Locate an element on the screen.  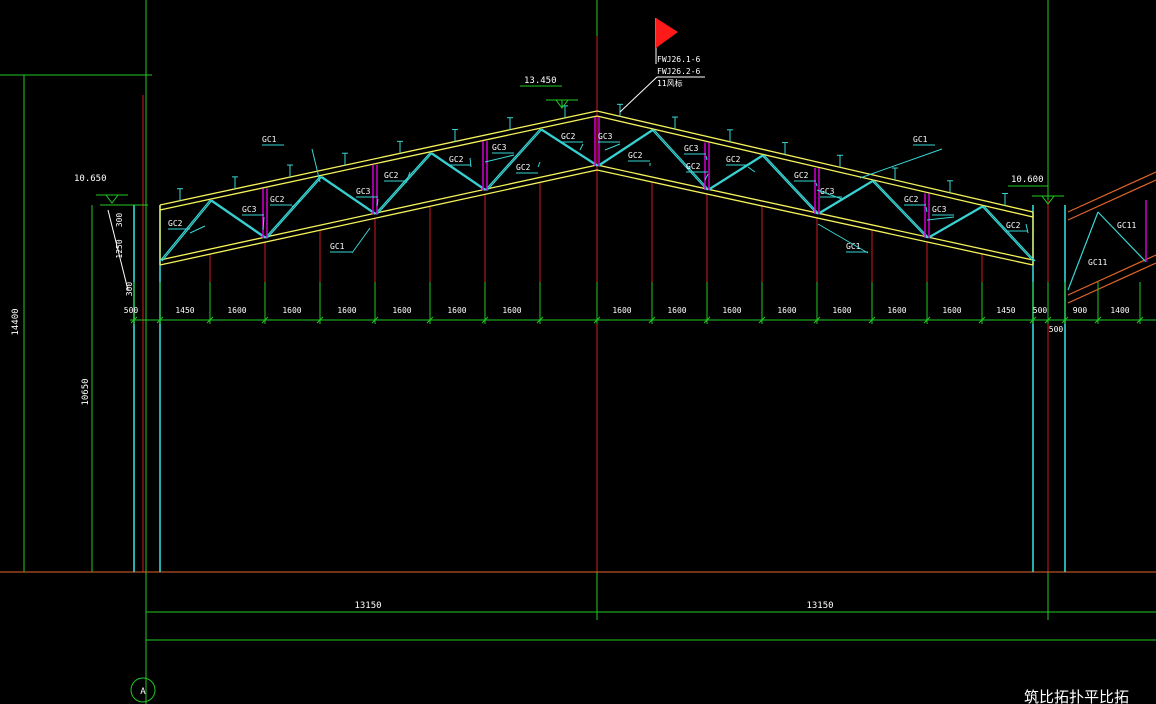
dim-text-right-5: 1600 is located at coordinates (896, 310).